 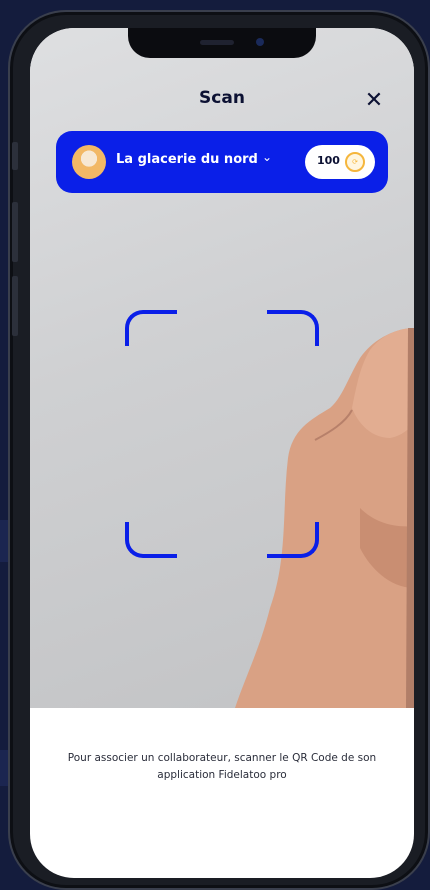 I want to click on store-name: La glacerie du nord, so click(x=187, y=159).